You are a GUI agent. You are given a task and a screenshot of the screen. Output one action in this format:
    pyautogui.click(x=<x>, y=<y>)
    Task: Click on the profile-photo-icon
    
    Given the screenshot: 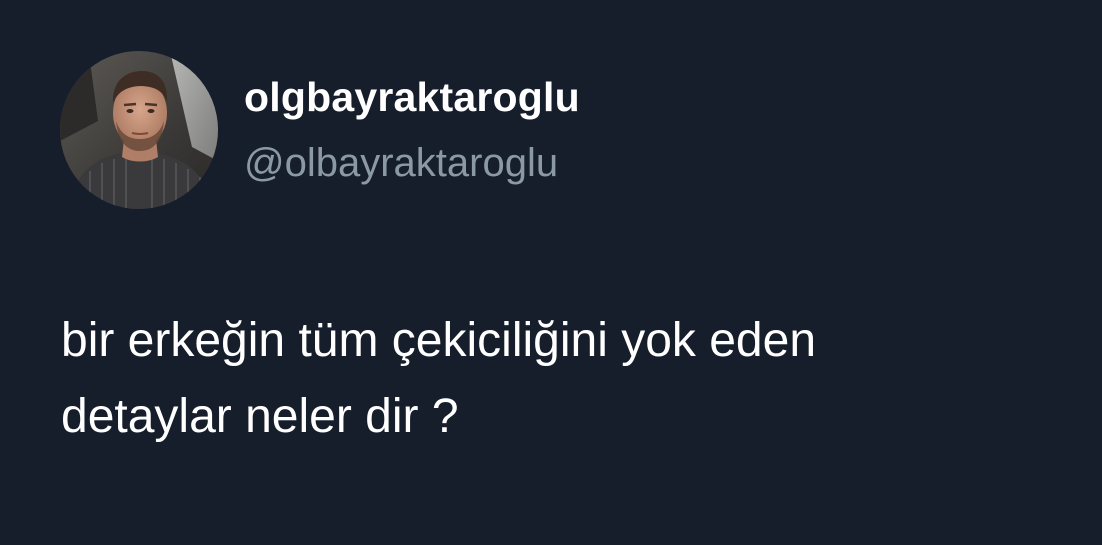 What is the action you would take?
    pyautogui.click(x=139, y=130)
    